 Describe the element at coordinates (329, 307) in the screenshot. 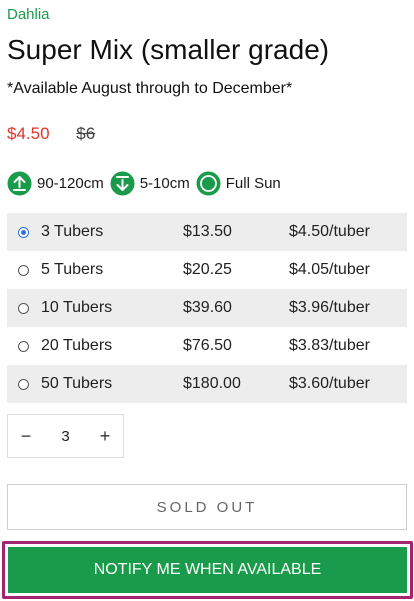

I see `variant-unit-price: $3.96/tuber` at that location.